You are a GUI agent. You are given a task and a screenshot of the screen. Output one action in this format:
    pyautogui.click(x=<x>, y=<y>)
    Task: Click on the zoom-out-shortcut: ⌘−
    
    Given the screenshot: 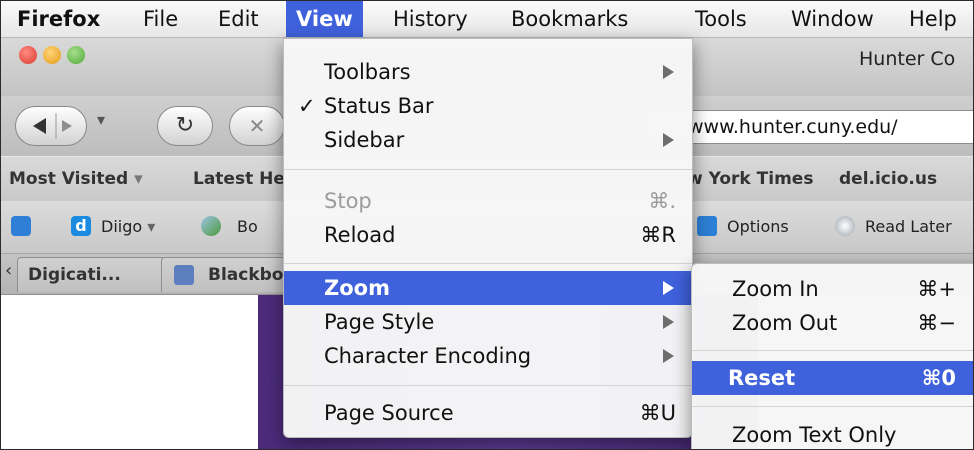 What is the action you would take?
    pyautogui.click(x=936, y=323)
    